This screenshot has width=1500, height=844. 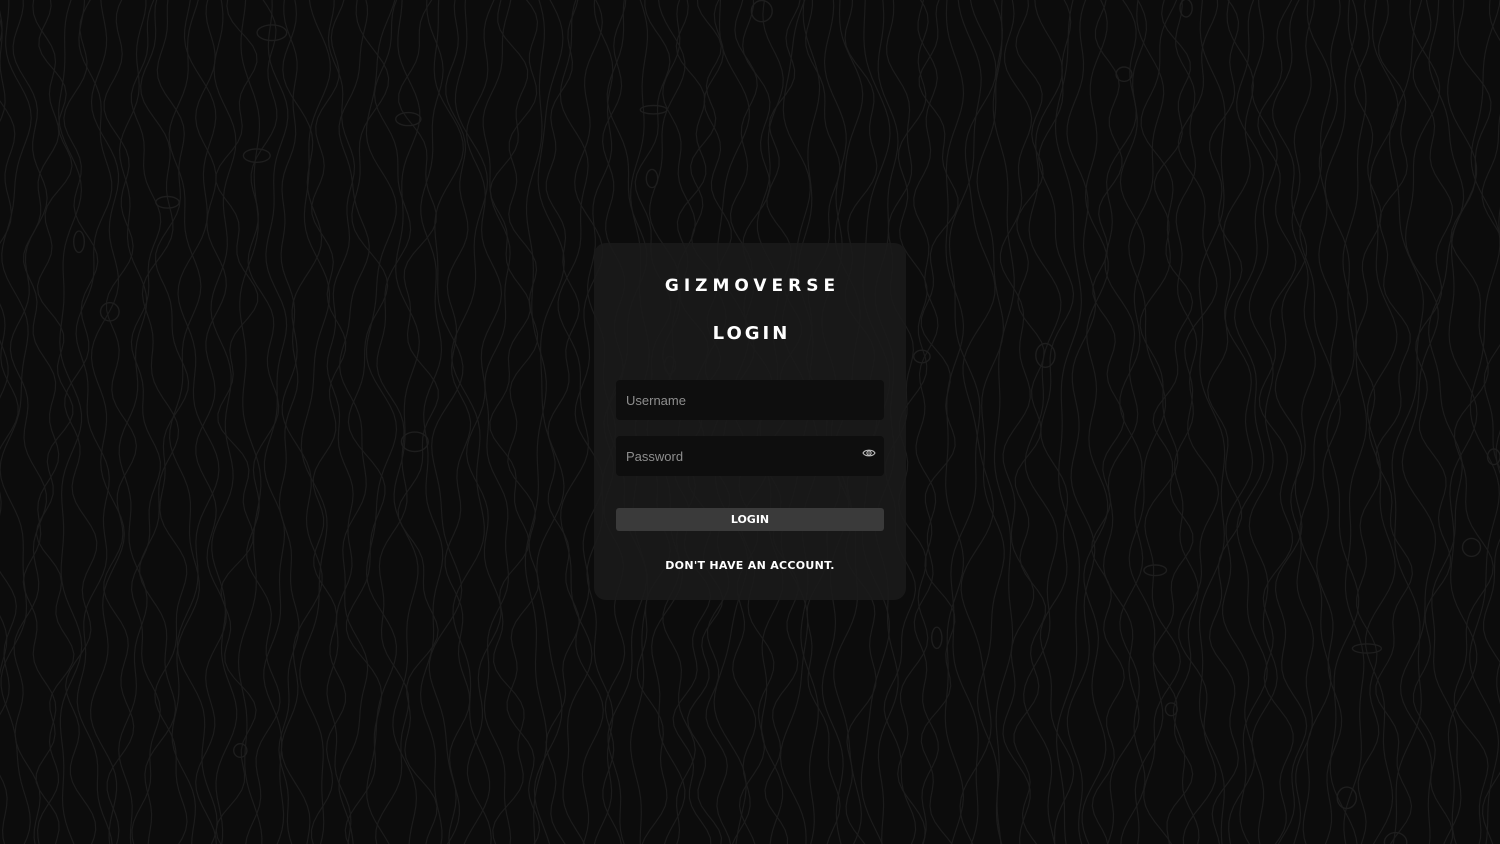 I want to click on login-card, so click(x=750, y=421).